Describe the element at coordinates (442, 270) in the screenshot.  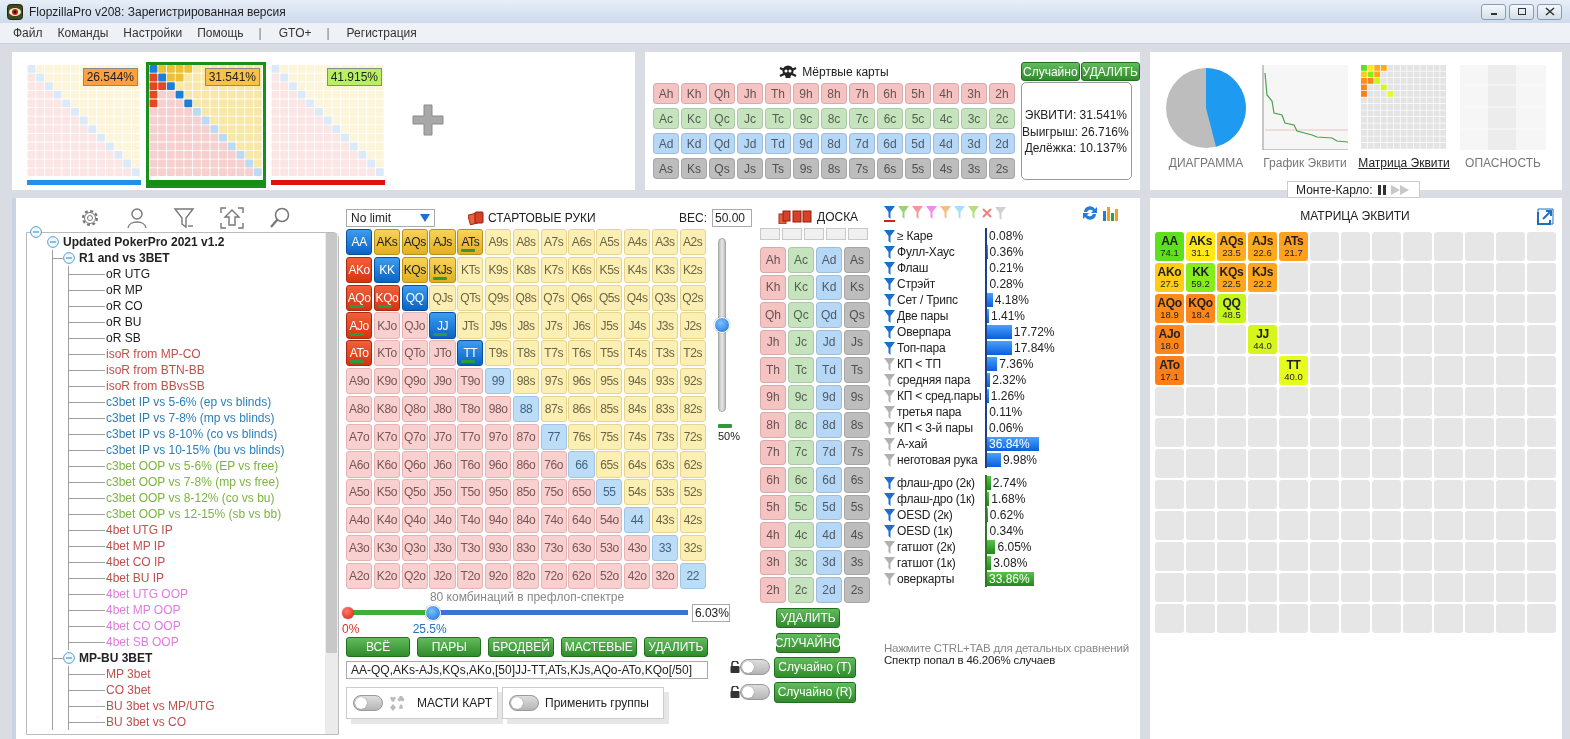
I see `hand-cell: KJs` at that location.